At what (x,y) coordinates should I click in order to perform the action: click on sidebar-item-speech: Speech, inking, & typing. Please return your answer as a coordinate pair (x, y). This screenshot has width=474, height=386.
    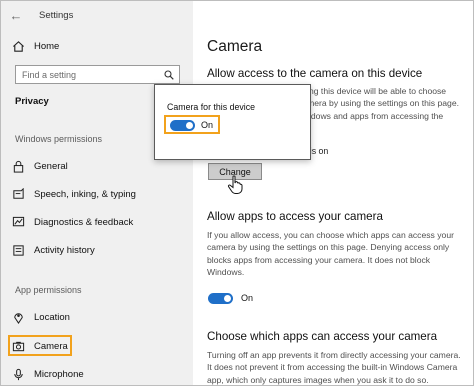
    Looking at the image, I should click on (73, 194).